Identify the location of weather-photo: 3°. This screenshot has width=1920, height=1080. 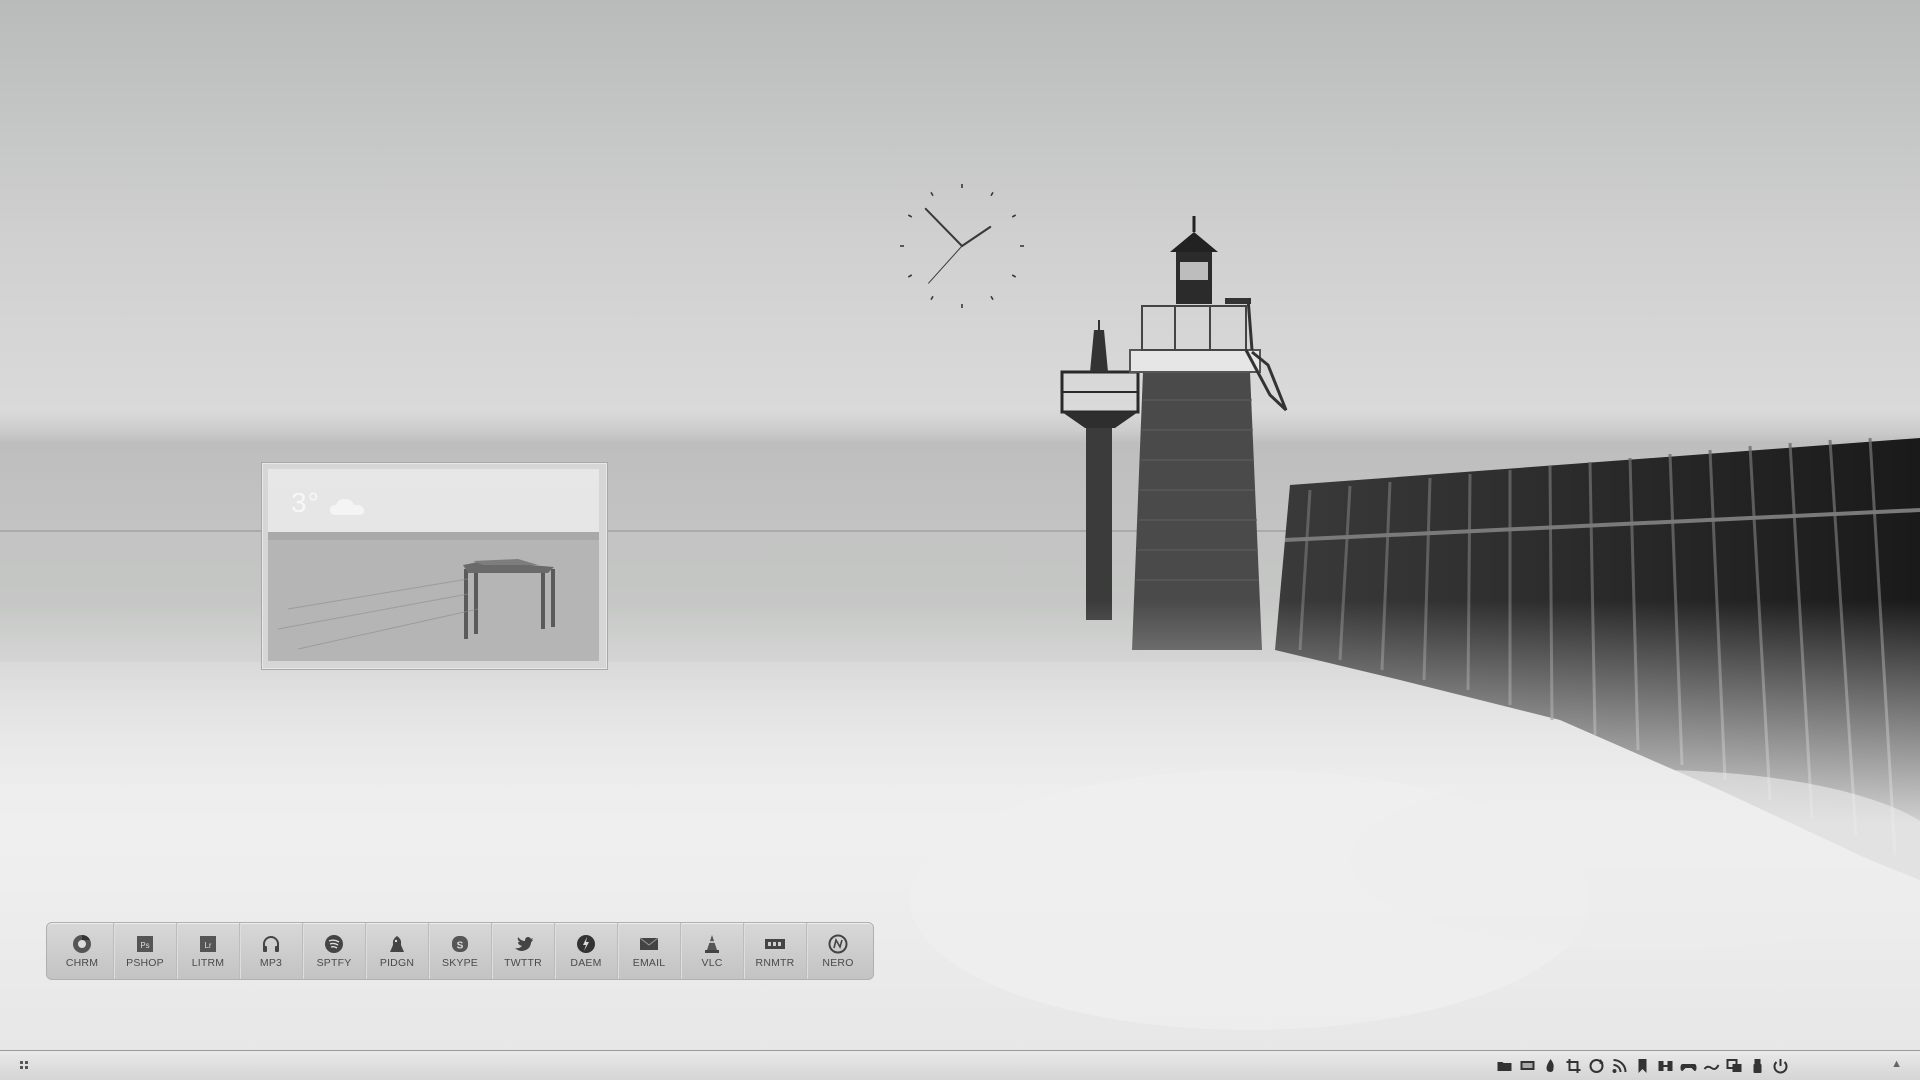
(433, 565).